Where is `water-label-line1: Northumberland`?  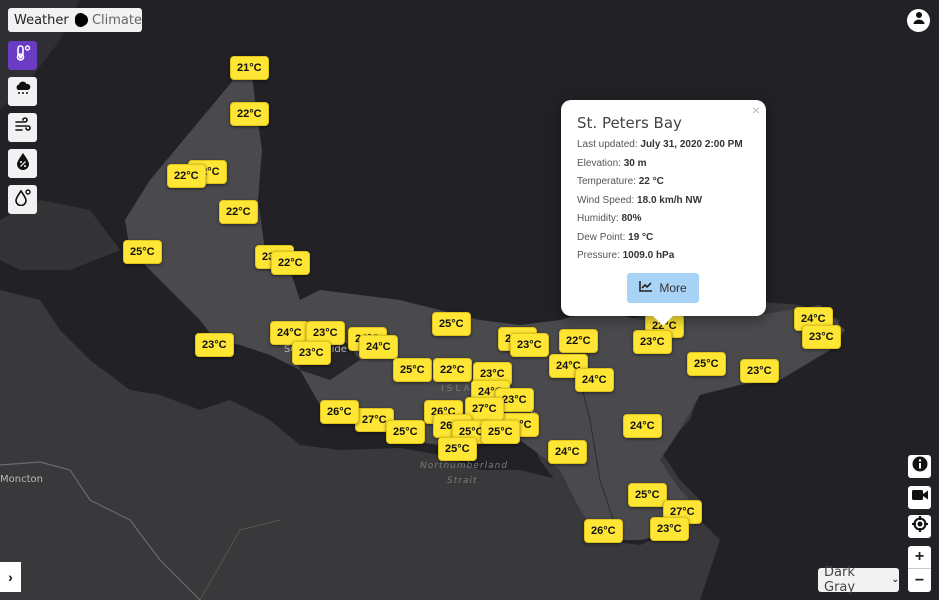
water-label-line1: Northumberland is located at coordinates (464, 466).